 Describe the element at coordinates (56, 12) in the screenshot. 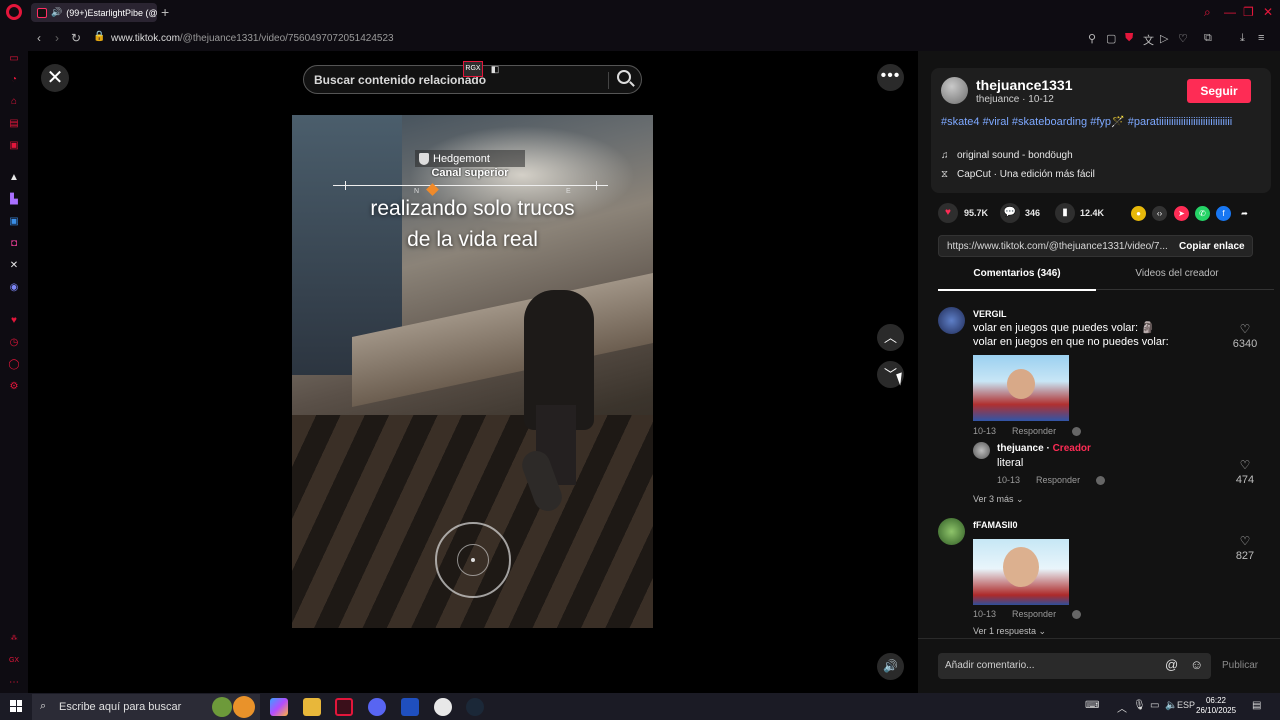

I see `tab-audio-icon: 🔊` at that location.